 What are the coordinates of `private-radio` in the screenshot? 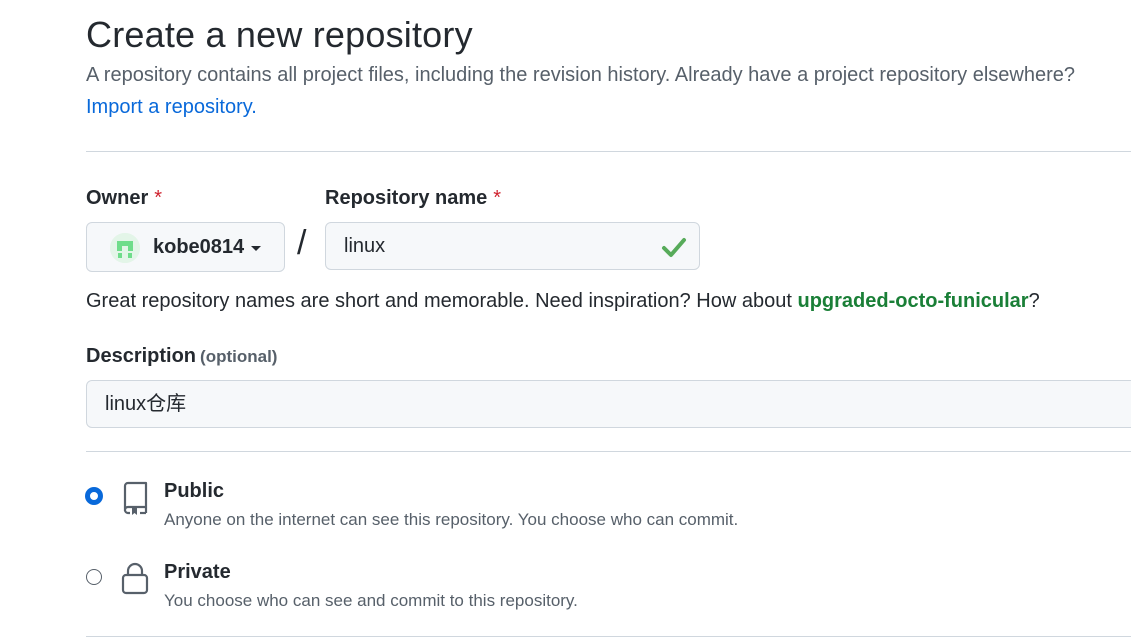 It's located at (94, 577).